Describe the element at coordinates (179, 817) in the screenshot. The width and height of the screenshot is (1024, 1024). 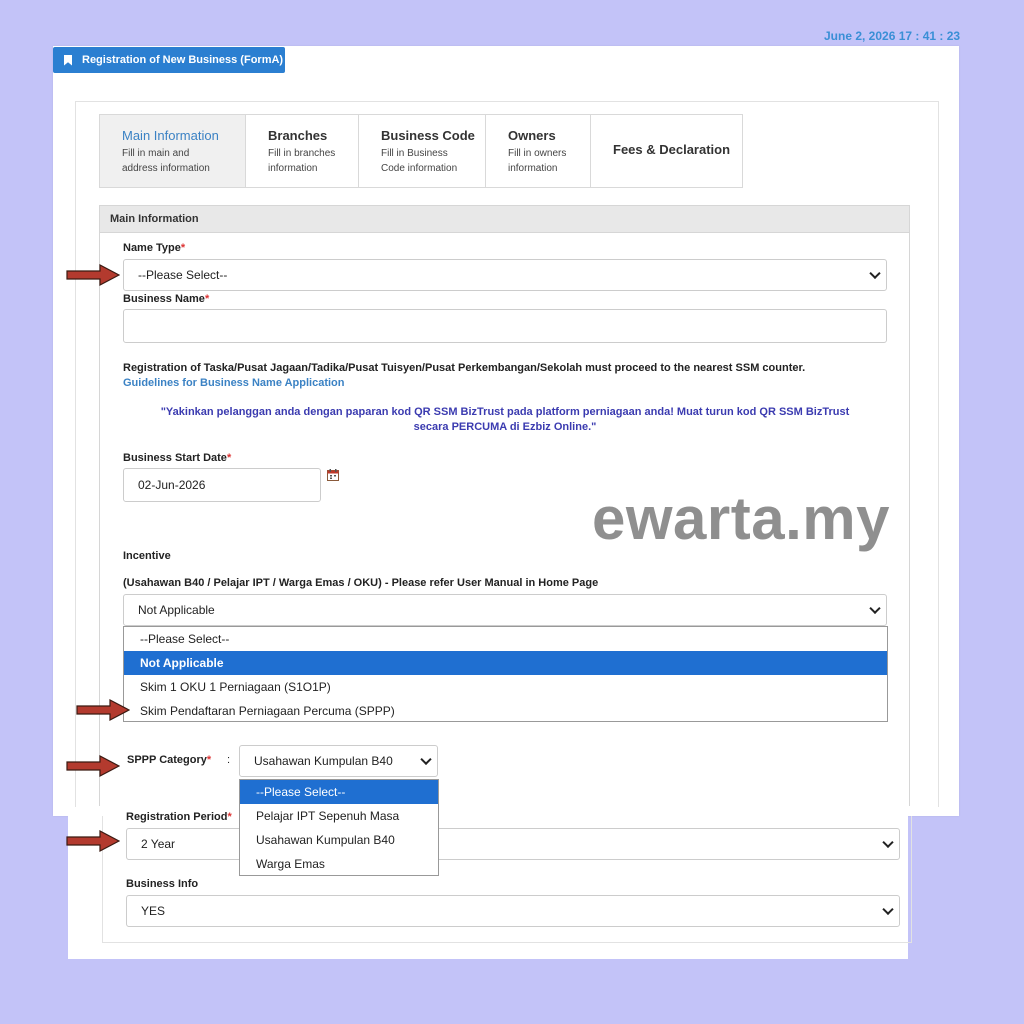
I see `registration-period-label: Registration Period*` at that location.